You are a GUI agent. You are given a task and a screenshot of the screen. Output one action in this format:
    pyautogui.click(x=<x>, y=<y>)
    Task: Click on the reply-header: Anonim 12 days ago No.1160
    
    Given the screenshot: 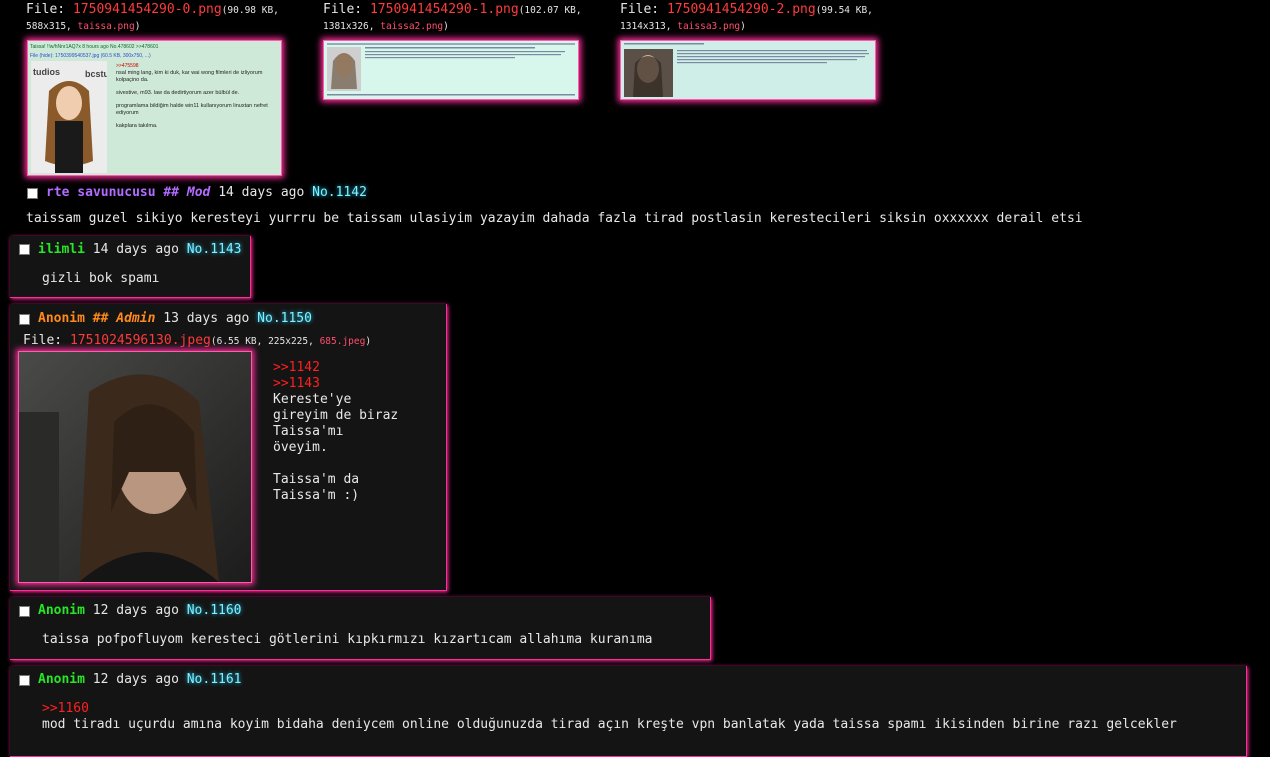 What is the action you would take?
    pyautogui.click(x=140, y=610)
    